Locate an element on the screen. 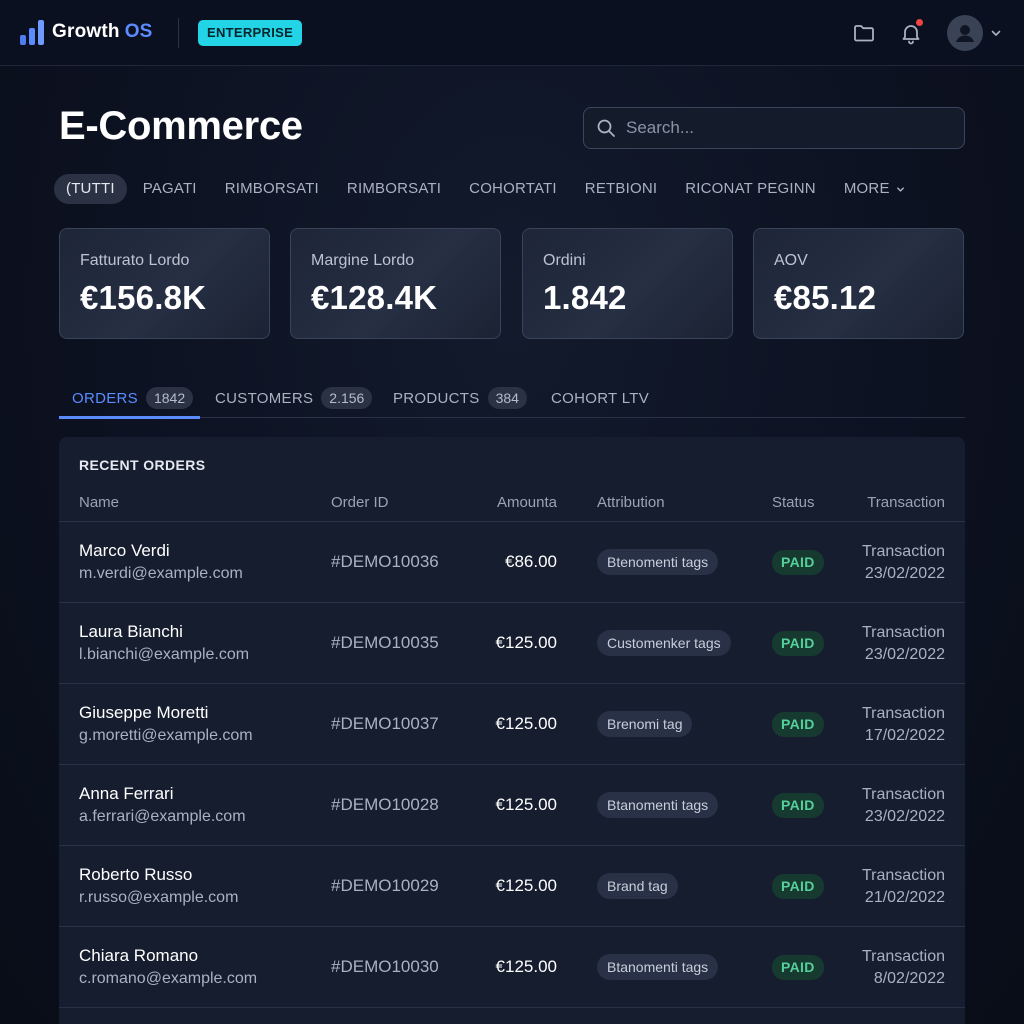  customer-email: g.moretti@example.com is located at coordinates (166, 735).